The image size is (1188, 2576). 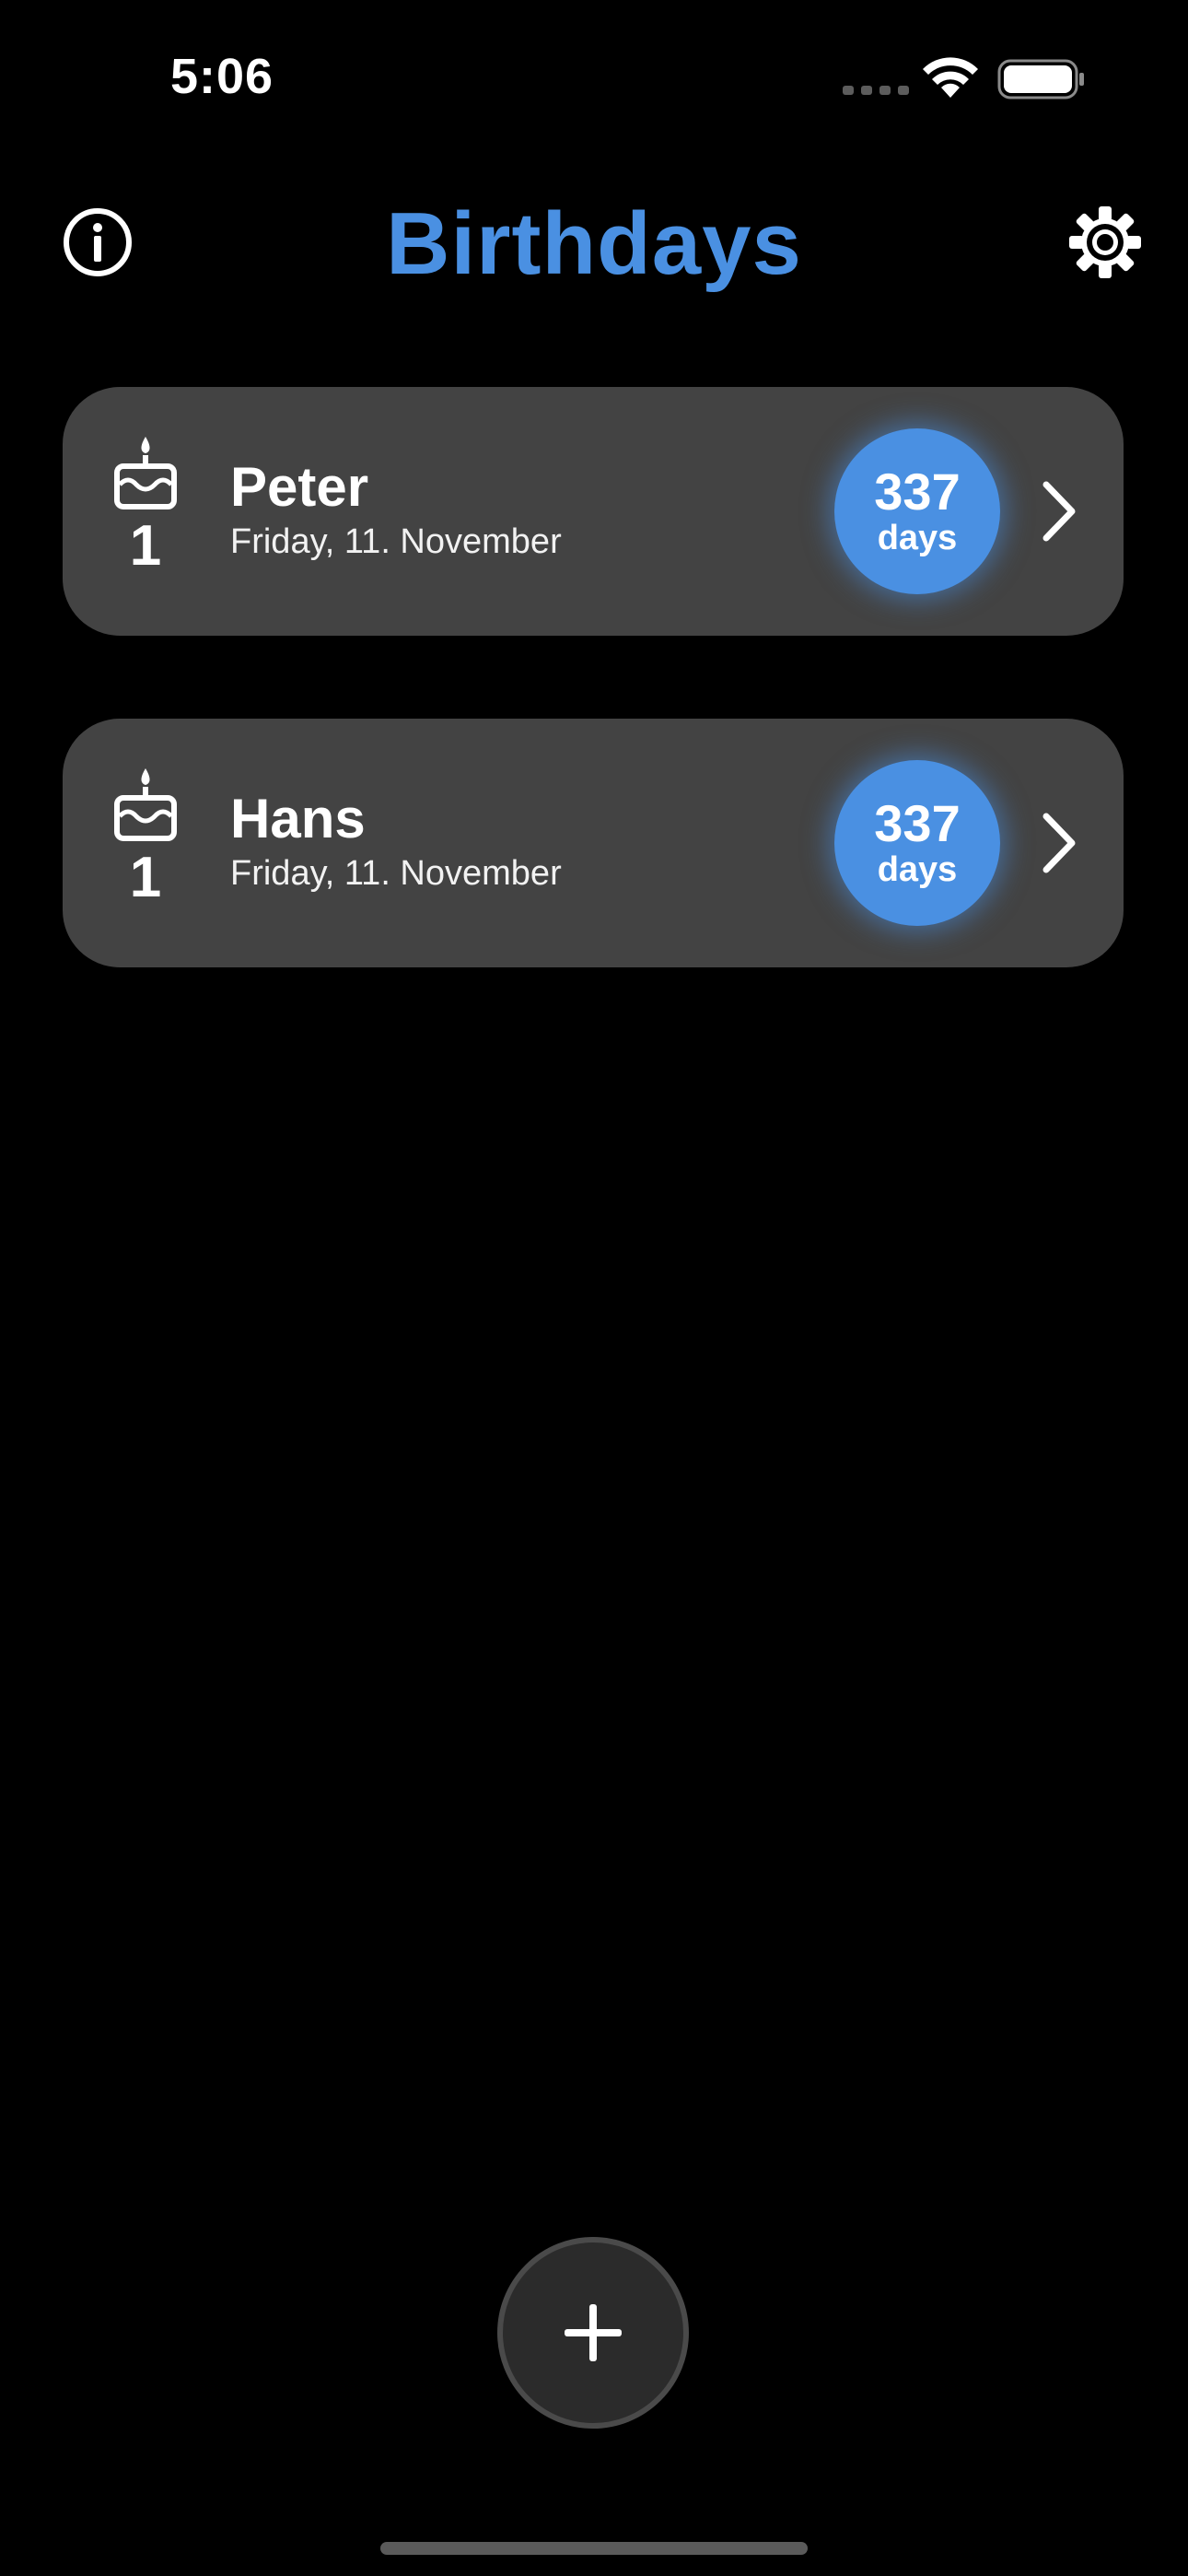 I want to click on add-birthday-button, so click(x=593, y=2333).